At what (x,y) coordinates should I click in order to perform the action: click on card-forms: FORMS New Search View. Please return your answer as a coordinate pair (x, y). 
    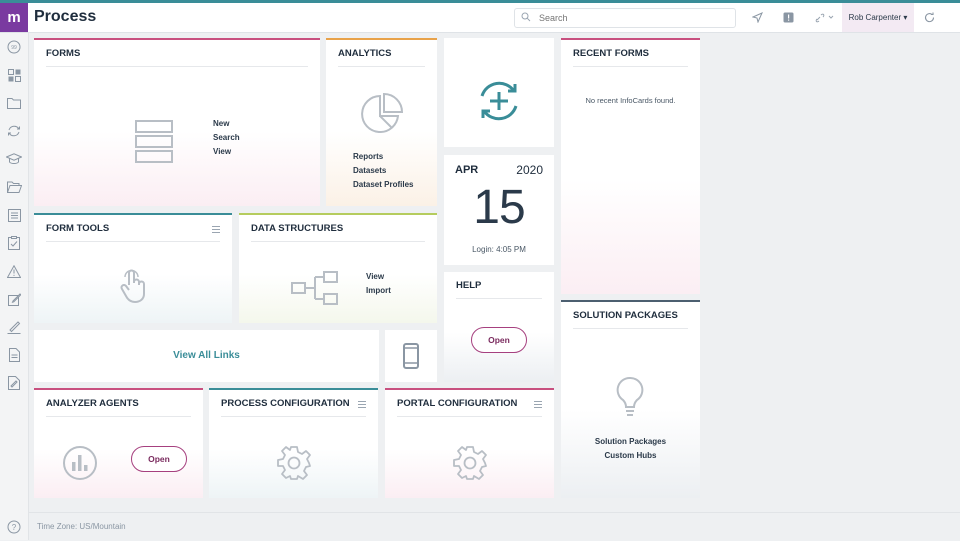
    Looking at the image, I should click on (177, 122).